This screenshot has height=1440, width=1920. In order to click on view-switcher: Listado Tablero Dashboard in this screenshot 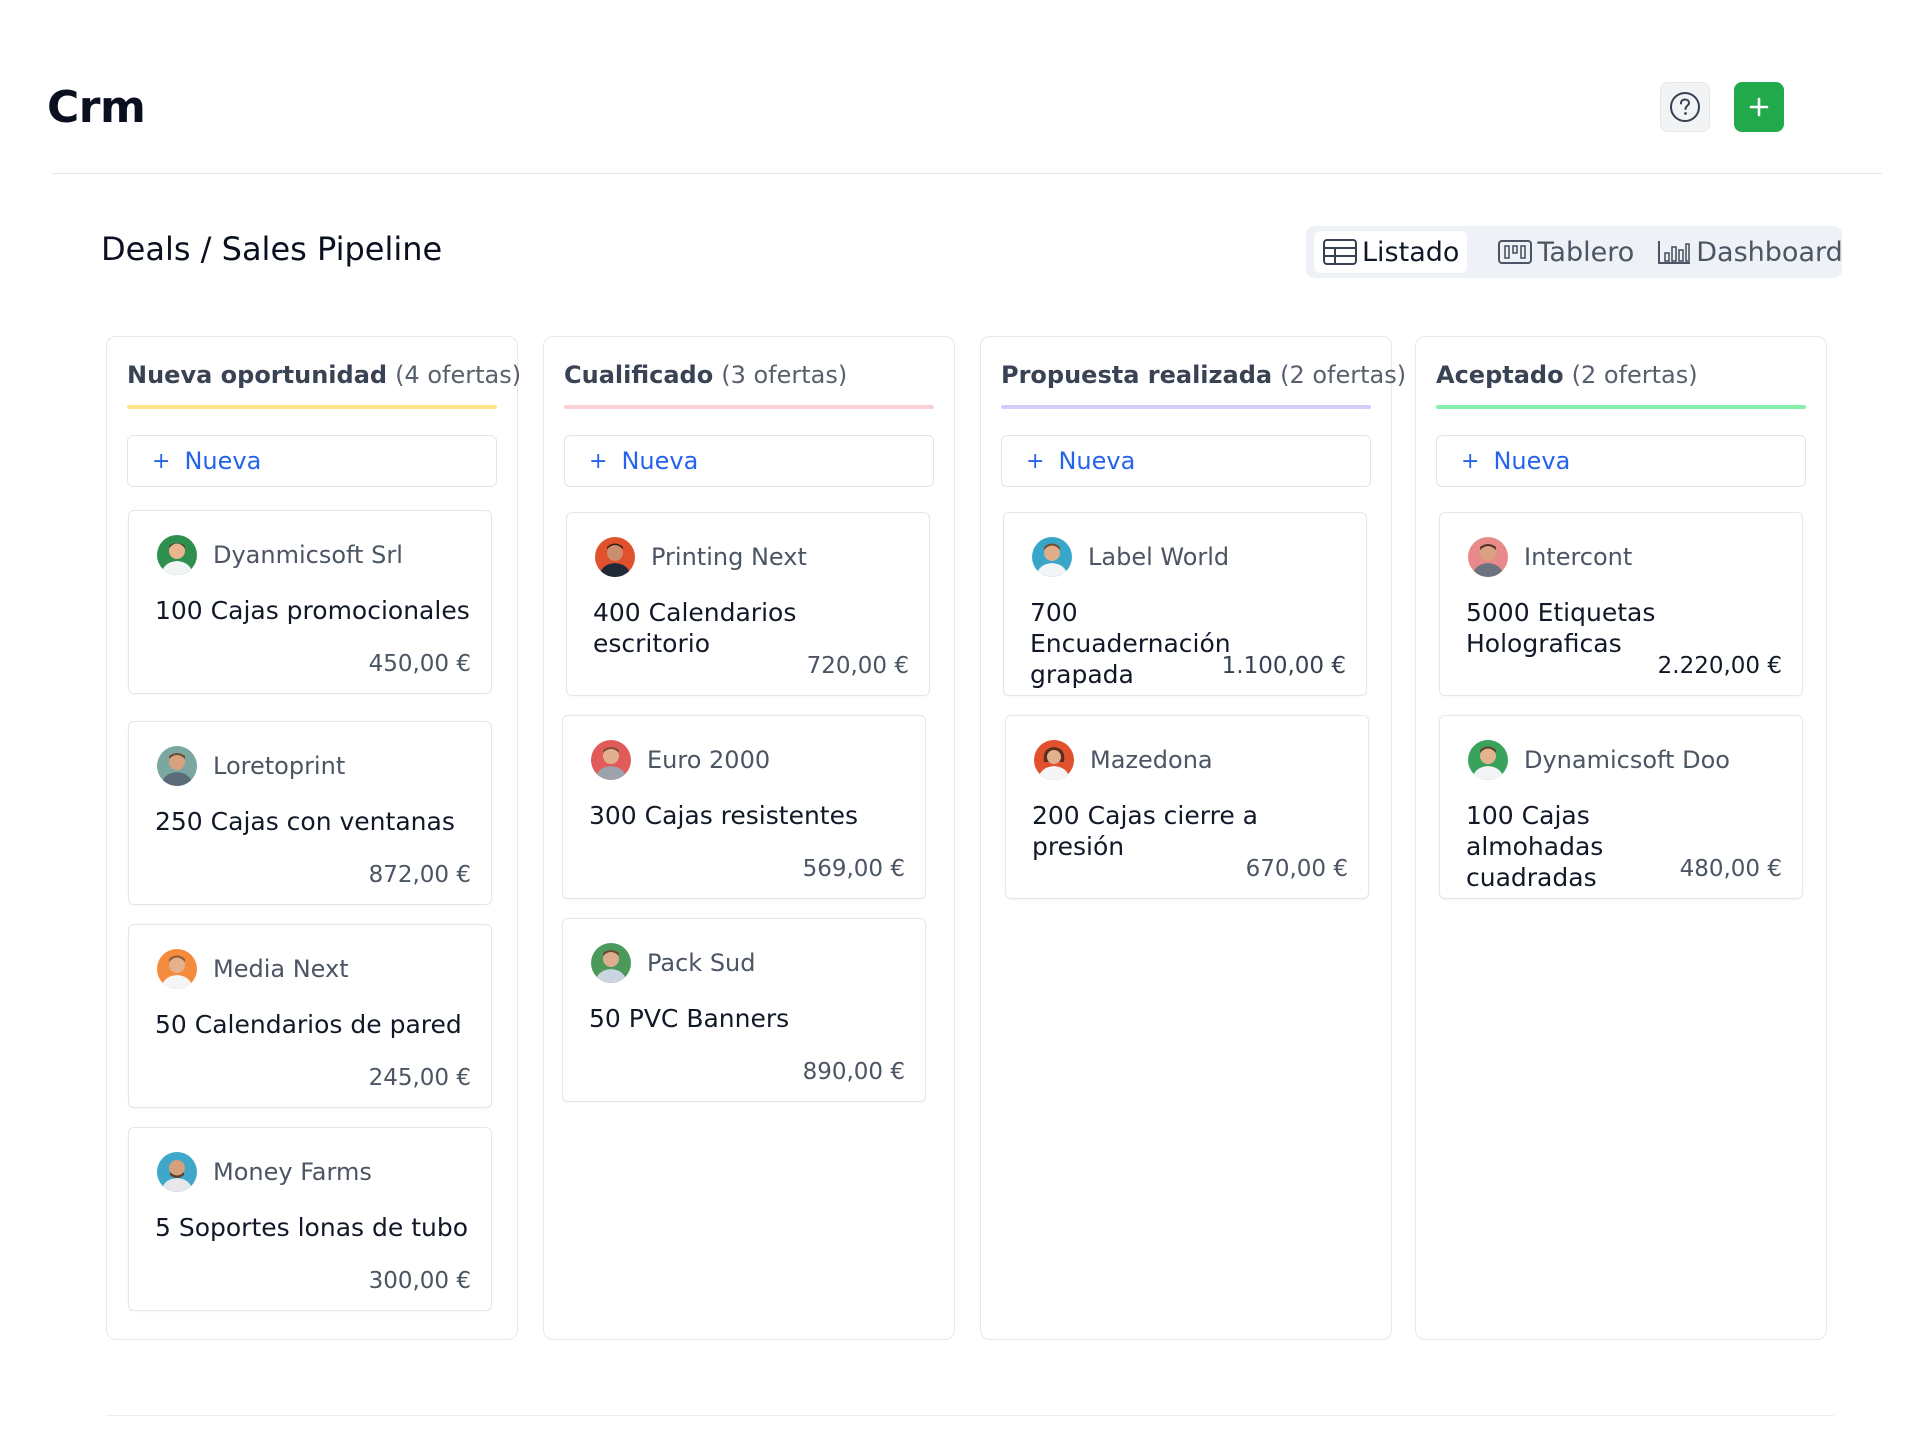, I will do `click(1574, 252)`.